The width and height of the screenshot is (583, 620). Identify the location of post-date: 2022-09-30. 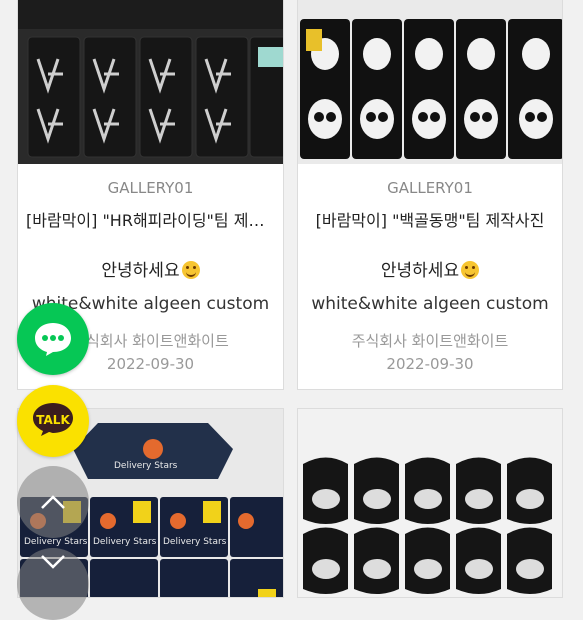
(430, 364).